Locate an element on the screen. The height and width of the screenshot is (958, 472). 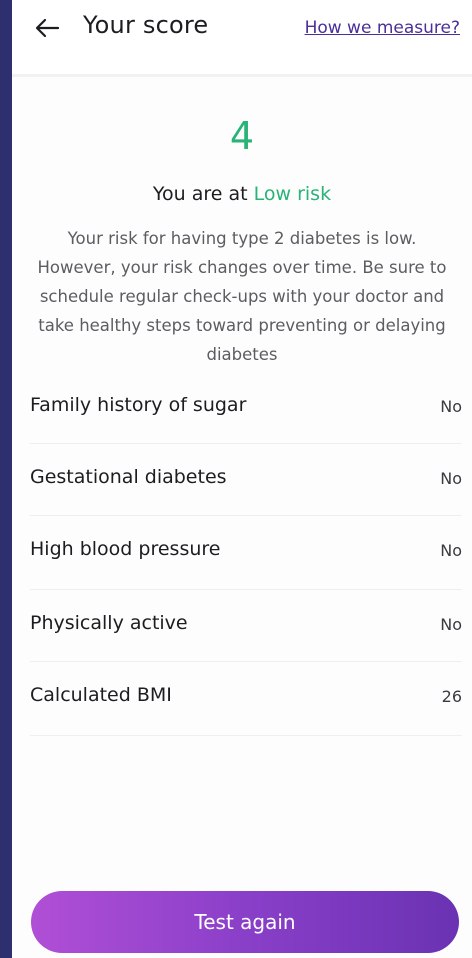
risk-level-label: Low risk is located at coordinates (292, 194).